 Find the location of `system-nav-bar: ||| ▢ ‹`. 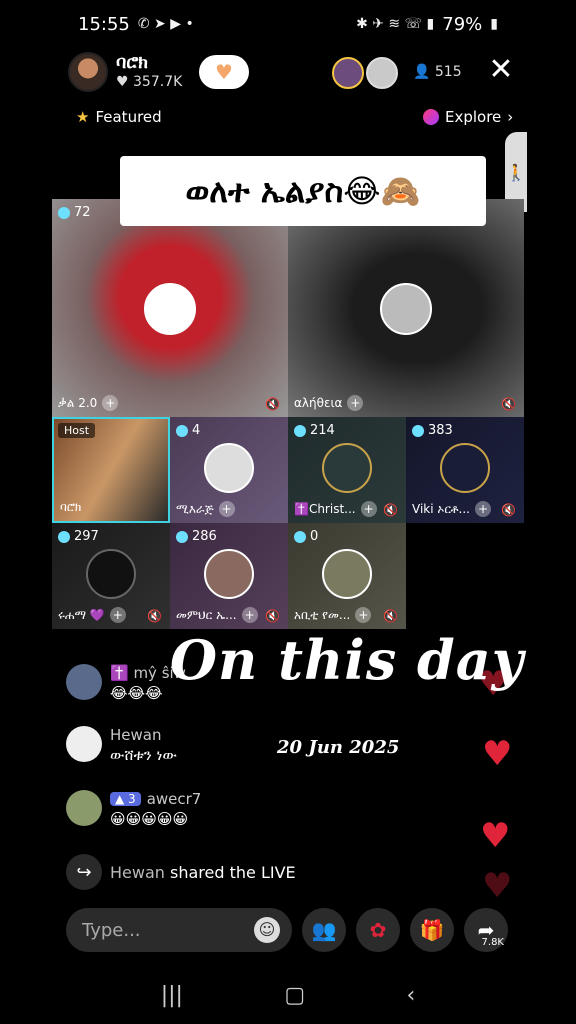

system-nav-bar: ||| ▢ ‹ is located at coordinates (288, 995).